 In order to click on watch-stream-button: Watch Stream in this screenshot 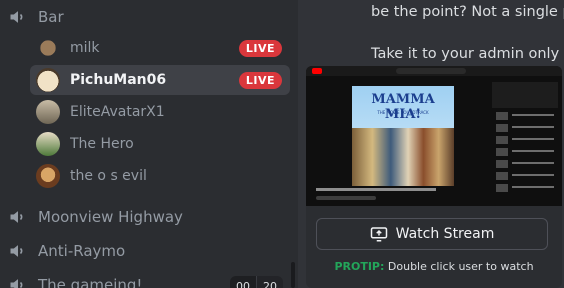, I will do `click(432, 234)`.